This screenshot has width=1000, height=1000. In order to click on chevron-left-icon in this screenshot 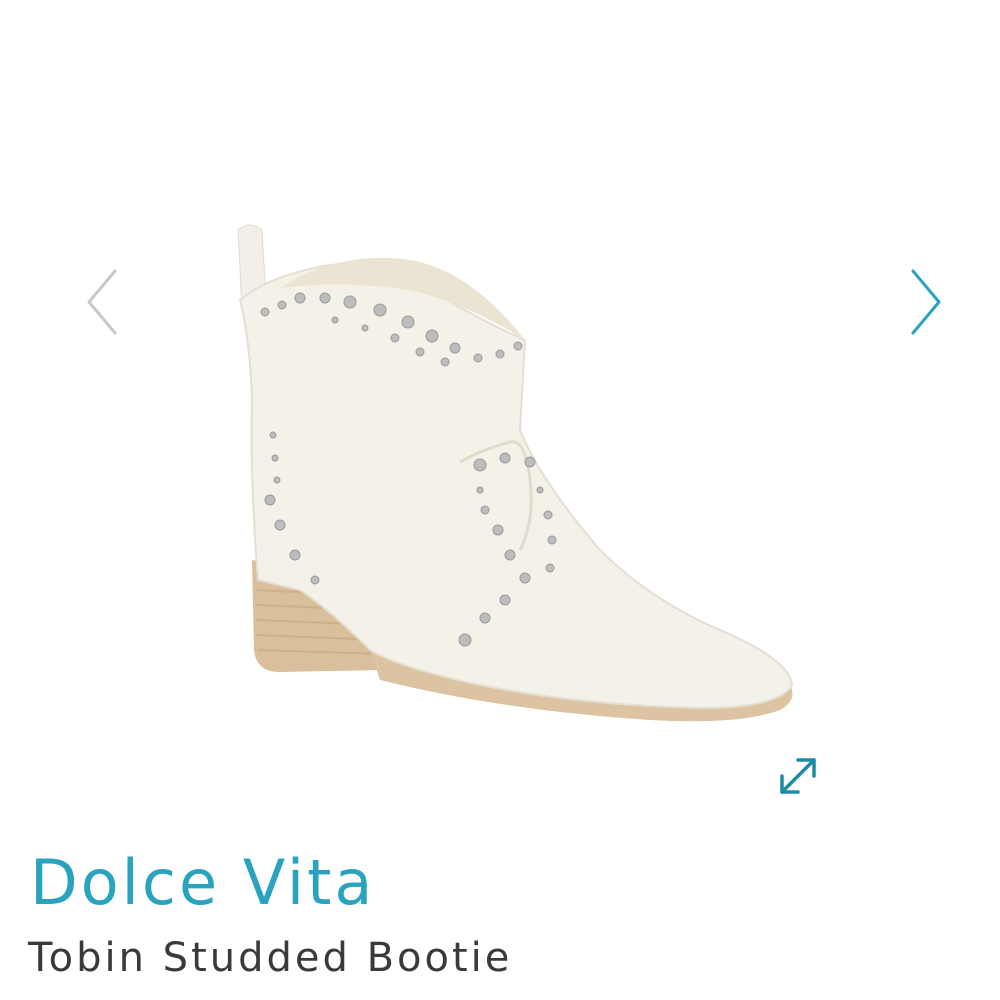, I will do `click(102, 302)`.